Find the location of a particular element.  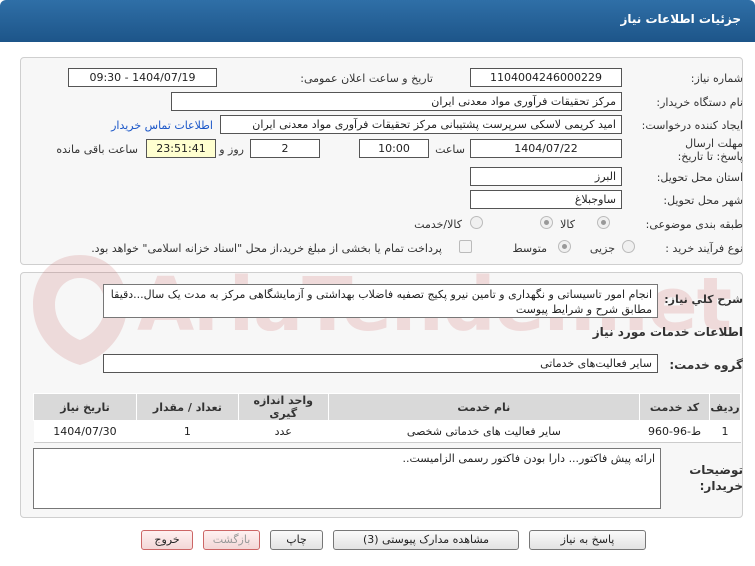

col-row-header: ردیف is located at coordinates (725, 407).